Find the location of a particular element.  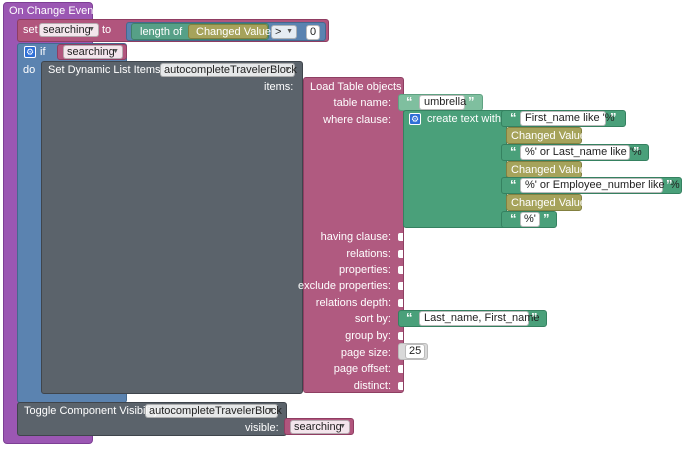

param-relations: relations: is located at coordinates (368, 254).